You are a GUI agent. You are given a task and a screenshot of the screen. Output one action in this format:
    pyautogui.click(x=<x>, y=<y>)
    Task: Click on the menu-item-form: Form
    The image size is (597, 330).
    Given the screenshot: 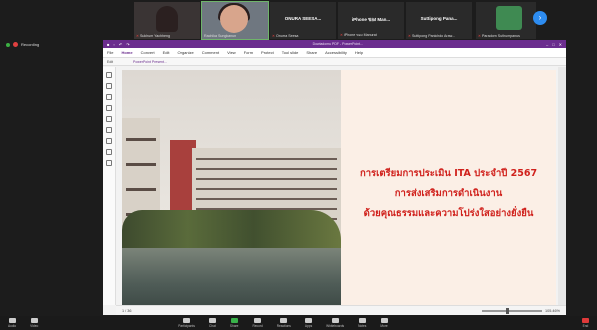 What is the action you would take?
    pyautogui.click(x=248, y=52)
    